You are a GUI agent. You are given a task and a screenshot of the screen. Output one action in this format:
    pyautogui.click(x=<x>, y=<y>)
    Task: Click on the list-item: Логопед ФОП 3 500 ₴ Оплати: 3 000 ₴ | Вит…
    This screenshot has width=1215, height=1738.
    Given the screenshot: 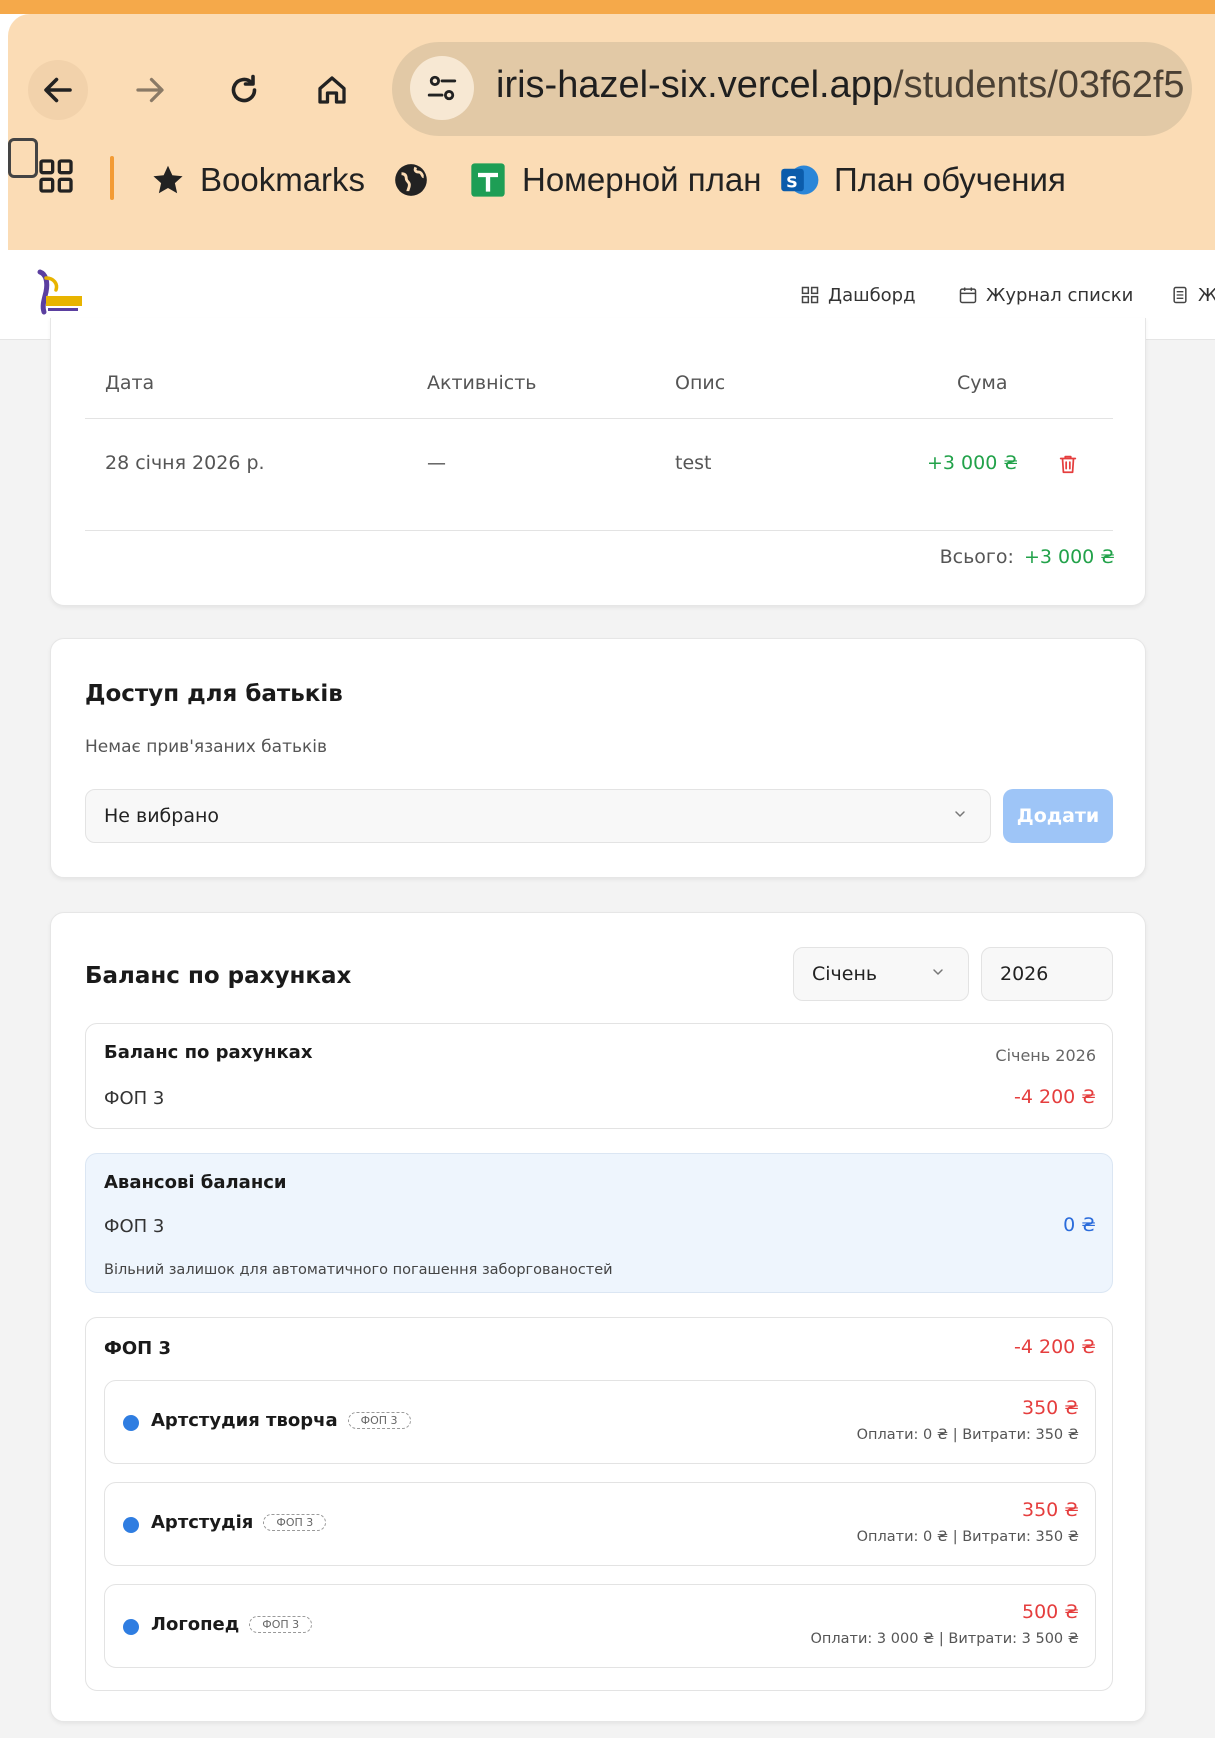 What is the action you would take?
    pyautogui.click(x=600, y=1626)
    